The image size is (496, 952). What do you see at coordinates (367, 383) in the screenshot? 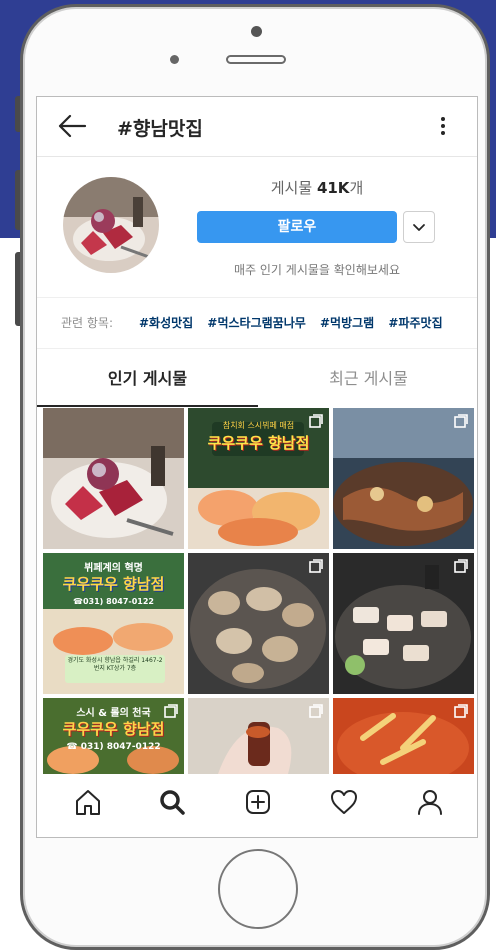
I see `tab-recent-posts: 최근 게시물` at bounding box center [367, 383].